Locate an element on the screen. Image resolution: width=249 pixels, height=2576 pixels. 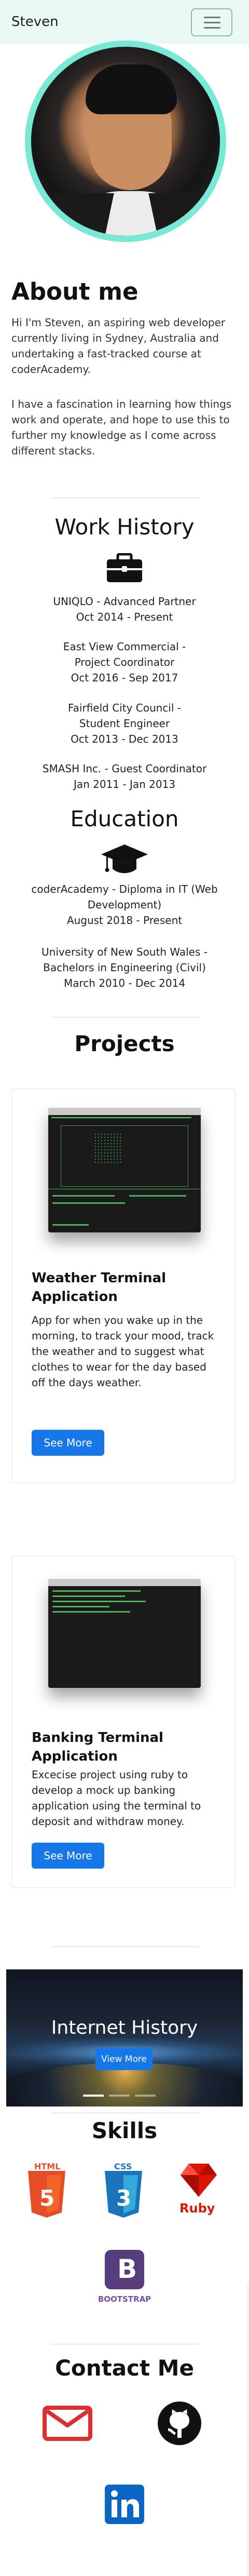
bootstrap-icon: B BOOTSTRAP is located at coordinates (125, 2281).